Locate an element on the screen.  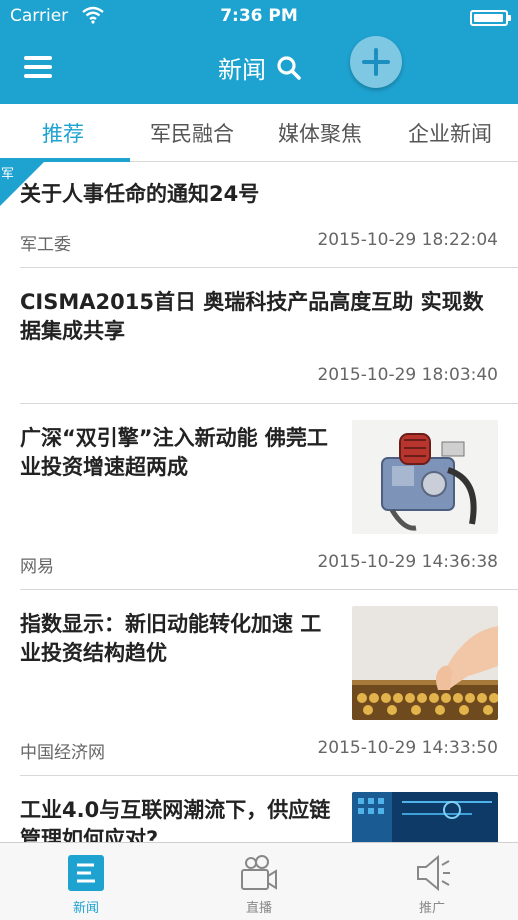
news-title: 关于人事任命的通知24号 is located at coordinates (140, 194).